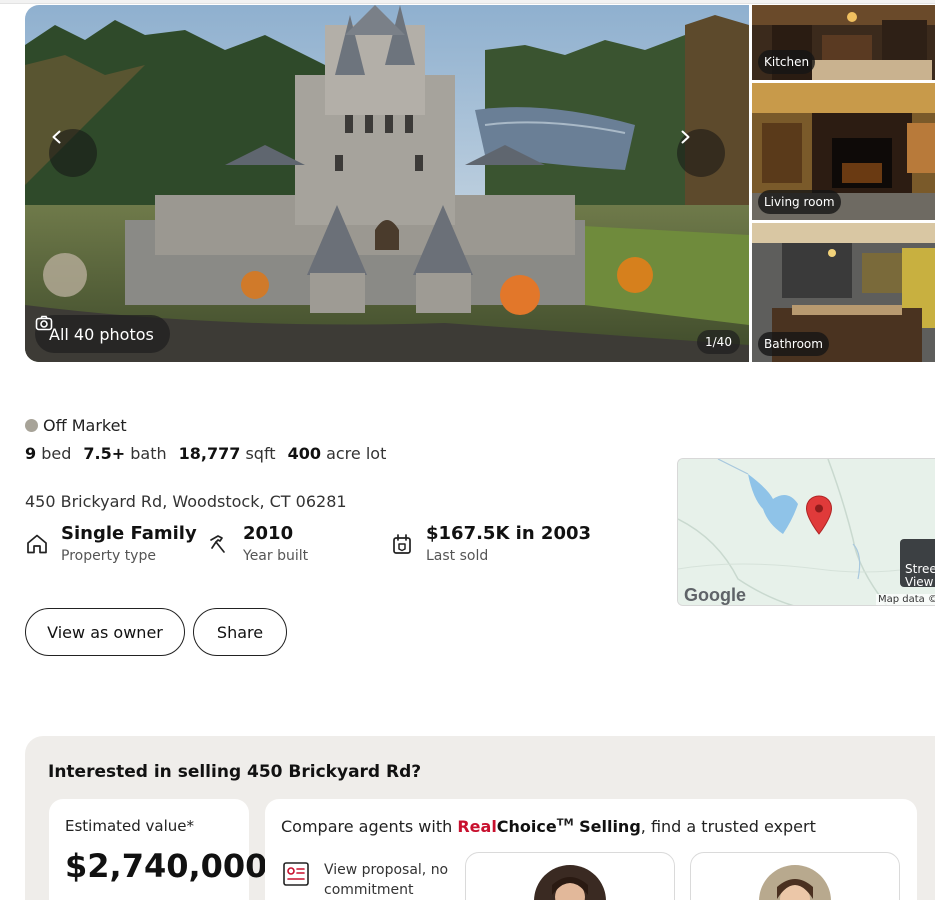 The image size is (935, 900). I want to click on browser-top-border, so click(467, 2).